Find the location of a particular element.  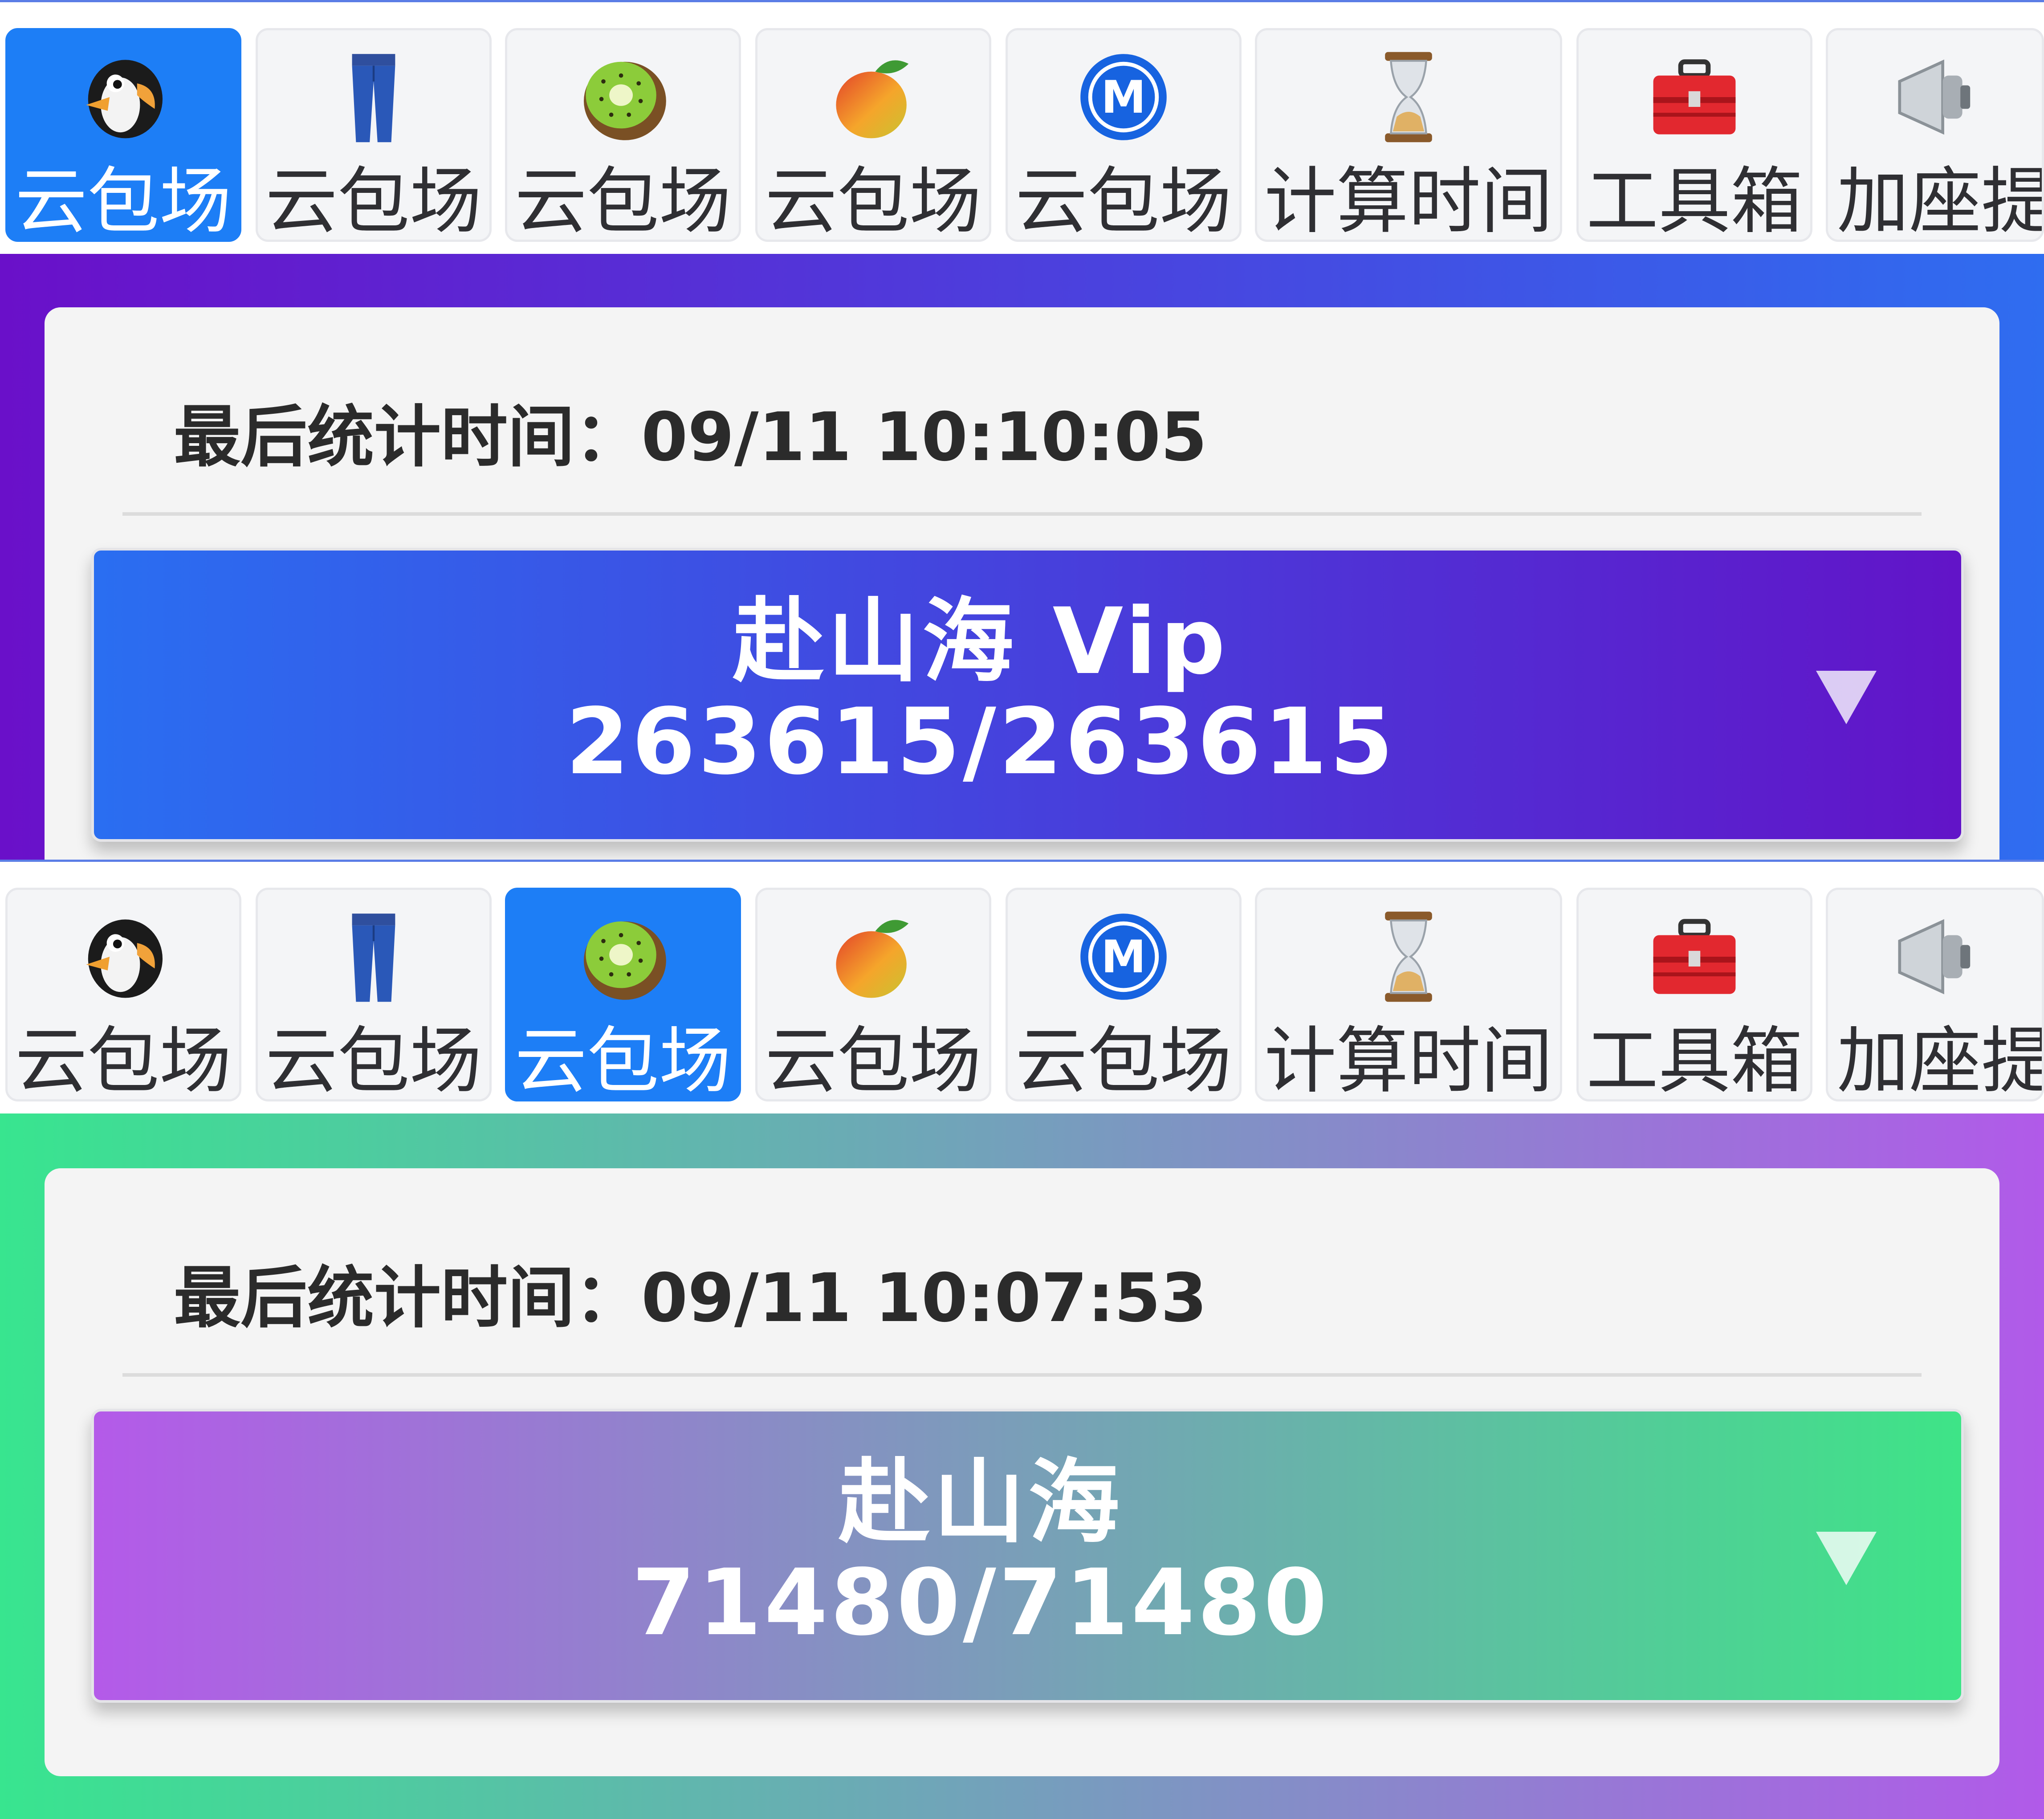

dropdown-text: 赴山海 Vip 263615/263615 is located at coordinates (981, 693).